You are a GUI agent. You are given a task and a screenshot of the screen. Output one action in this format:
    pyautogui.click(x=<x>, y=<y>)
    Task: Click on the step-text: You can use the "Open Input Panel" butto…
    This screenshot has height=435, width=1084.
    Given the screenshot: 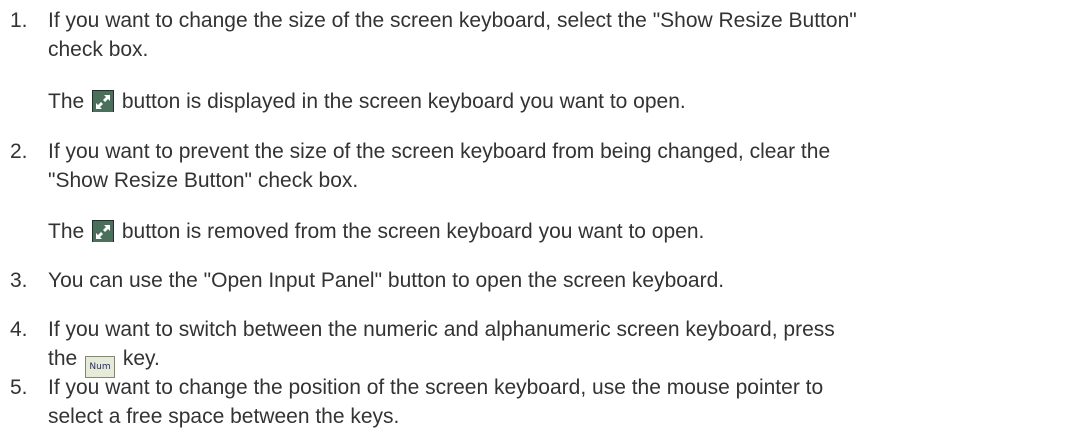 What is the action you would take?
    pyautogui.click(x=563, y=280)
    